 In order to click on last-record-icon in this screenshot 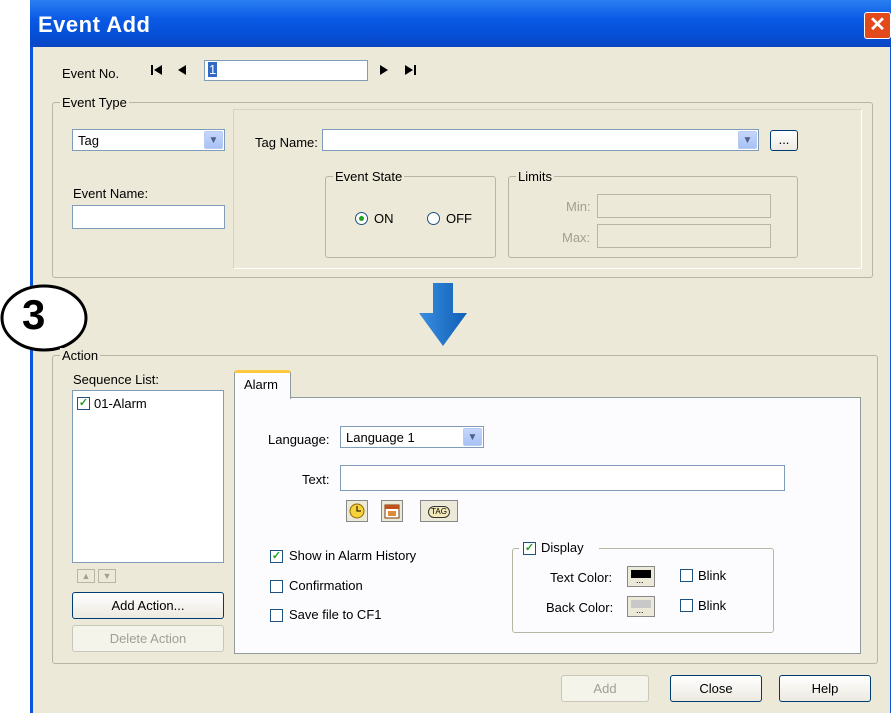, I will do `click(410, 71)`.